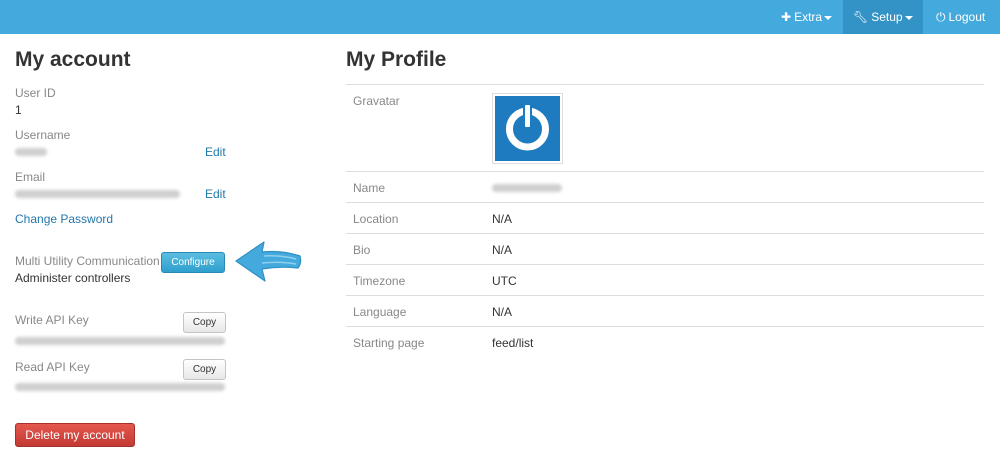 This screenshot has width=1000, height=463. I want to click on timezone-label: Timezone, so click(379, 281).